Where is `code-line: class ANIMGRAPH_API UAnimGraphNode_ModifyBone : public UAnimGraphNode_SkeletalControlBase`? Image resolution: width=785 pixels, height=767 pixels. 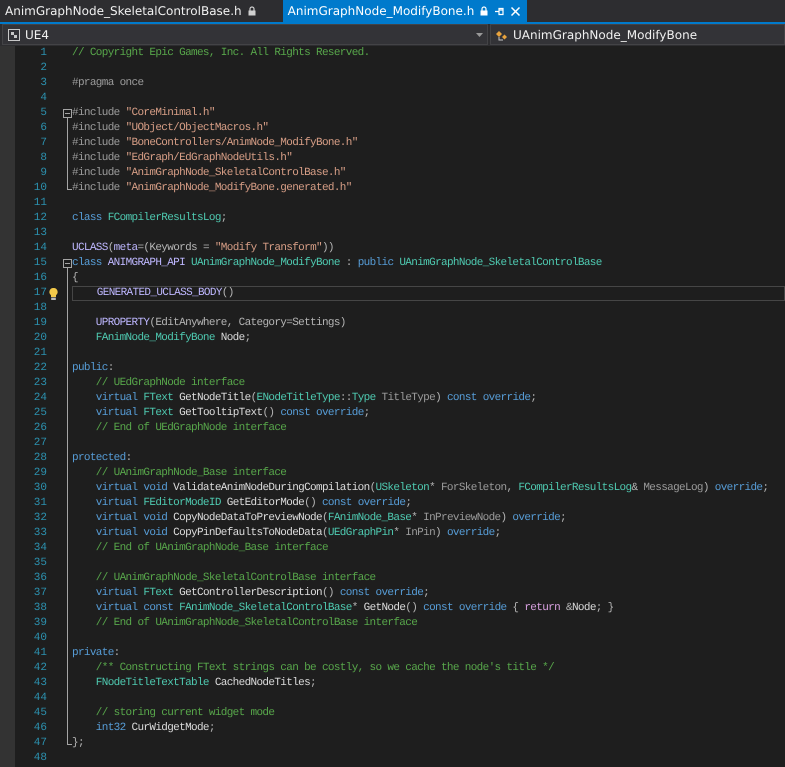 code-line: class ANIMGRAPH_API UAnimGraphNode_ModifyBone : public UAnimGraphNode_SkeletalControlBase is located at coordinates (337, 263).